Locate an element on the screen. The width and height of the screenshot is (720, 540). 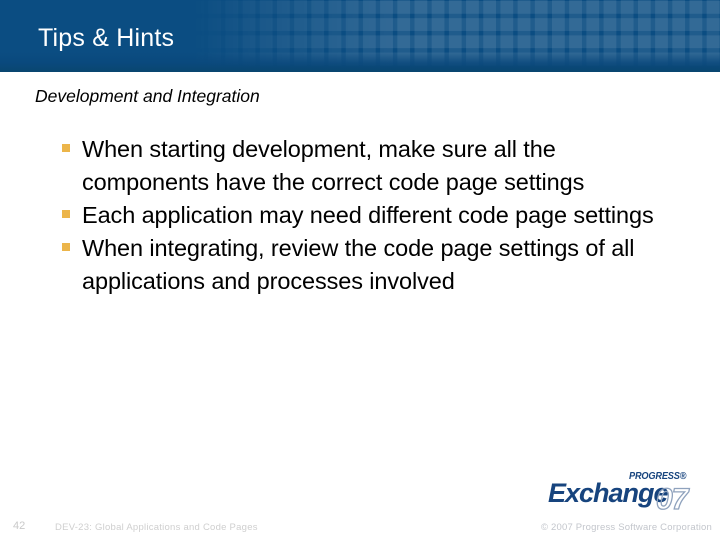
slide-title: Tips & Hints is located at coordinates (106, 38).